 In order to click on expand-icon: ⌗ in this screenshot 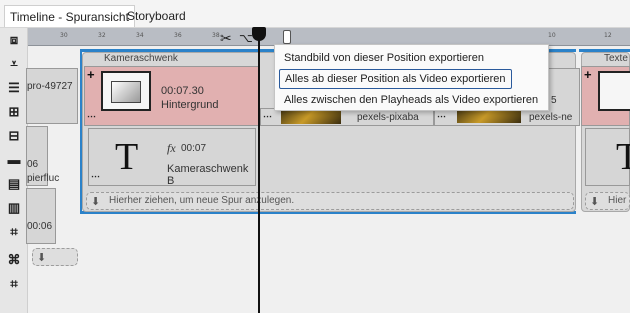, I will do `click(14, 232)`.